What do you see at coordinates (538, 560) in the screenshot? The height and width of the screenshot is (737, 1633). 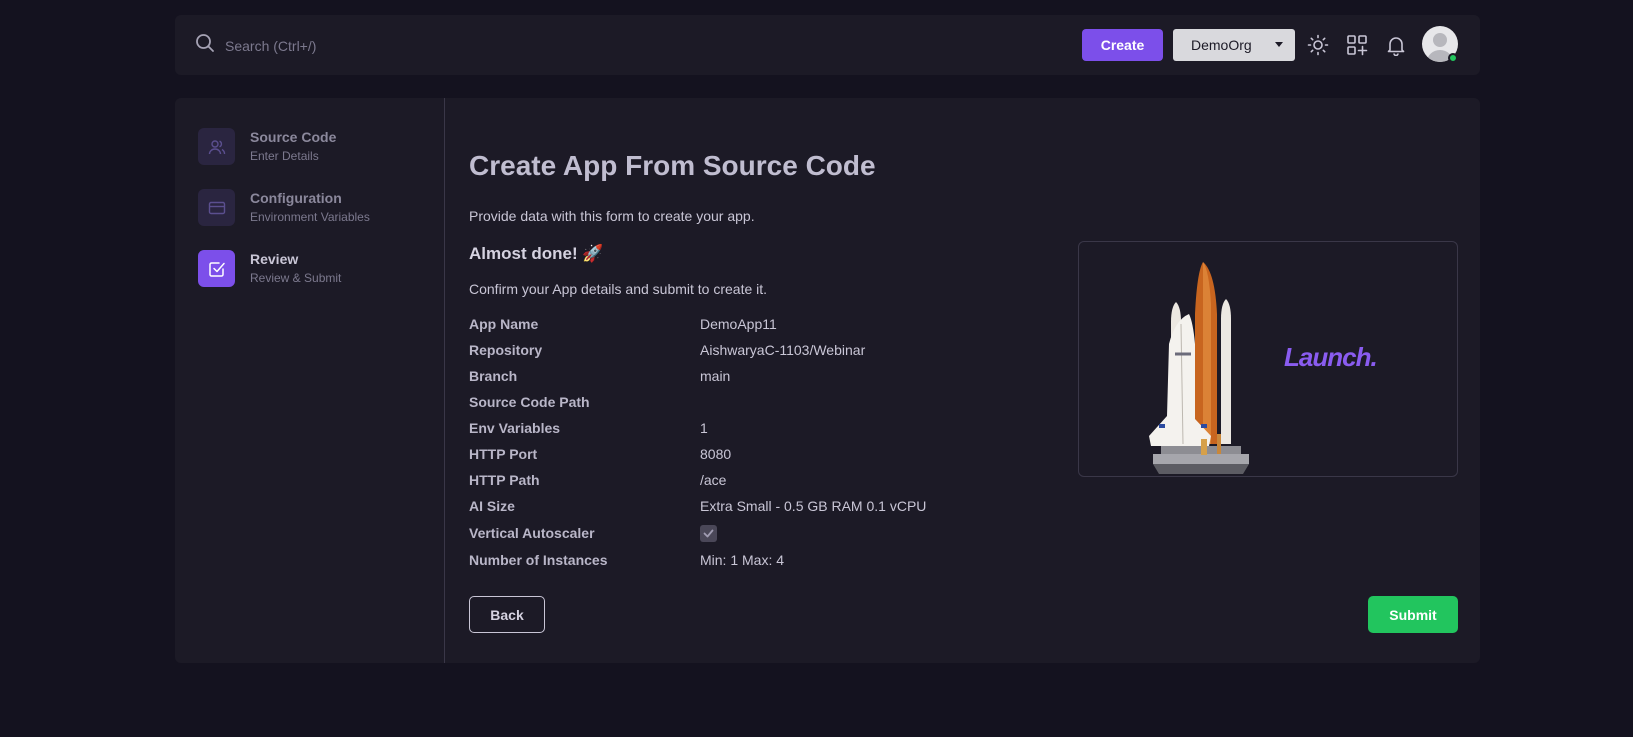 I see `detail-label: Number of Instances` at bounding box center [538, 560].